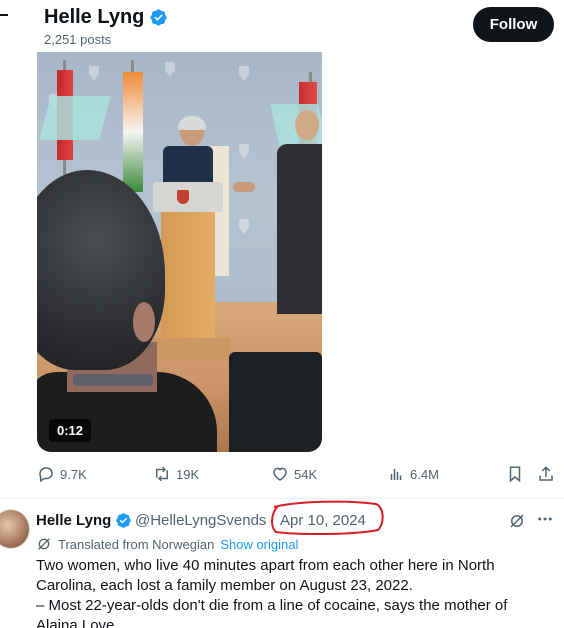  What do you see at coordinates (200, 520) in the screenshot?
I see `tweet-handle: @HelleLyngSvends` at bounding box center [200, 520].